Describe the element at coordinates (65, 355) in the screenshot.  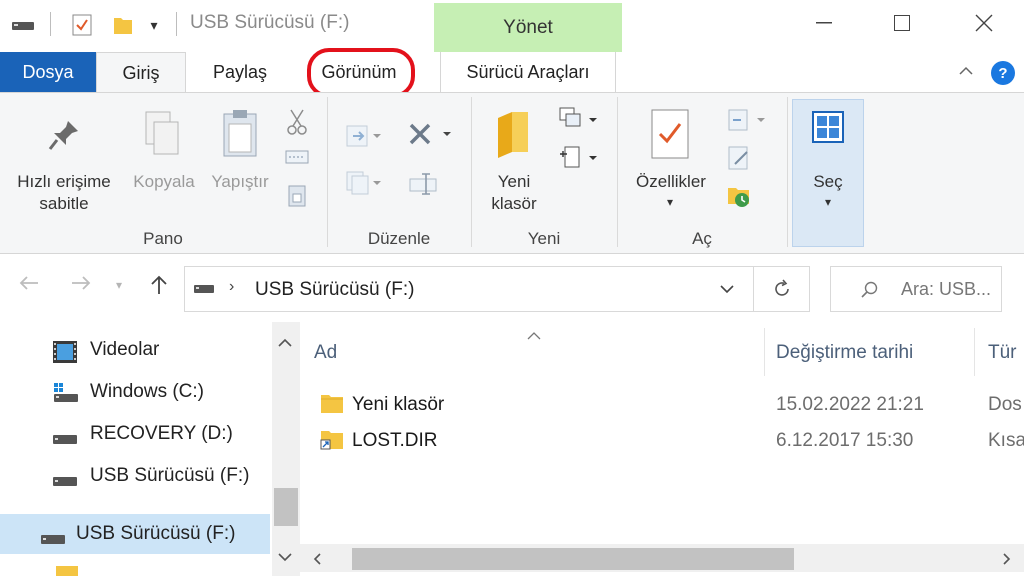
I see `video-folder-icon` at that location.